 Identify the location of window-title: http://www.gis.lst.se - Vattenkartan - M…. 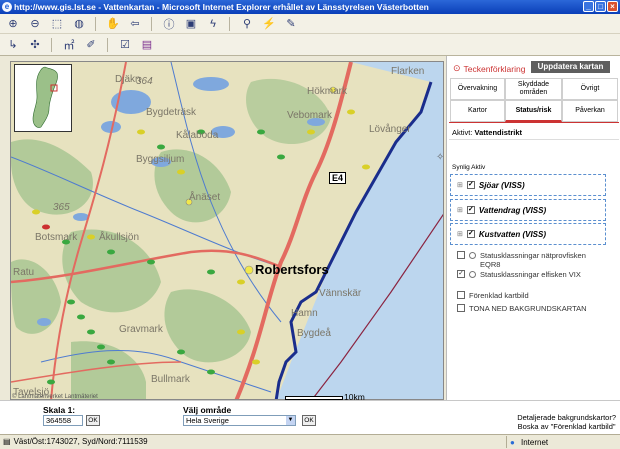
(221, 7).